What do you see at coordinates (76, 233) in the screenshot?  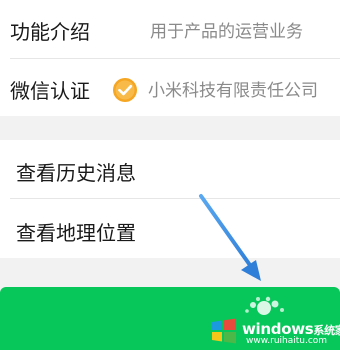 I see `view-location-label: 查看地理位置` at bounding box center [76, 233].